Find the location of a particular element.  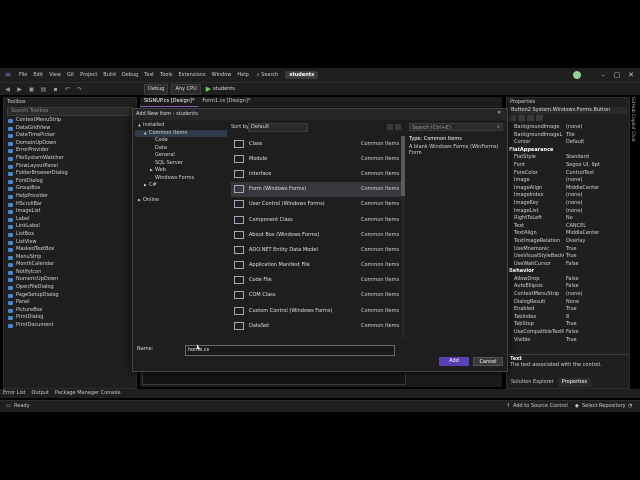

add-to-source-control: Add to Source Control is located at coordinates (540, 406).